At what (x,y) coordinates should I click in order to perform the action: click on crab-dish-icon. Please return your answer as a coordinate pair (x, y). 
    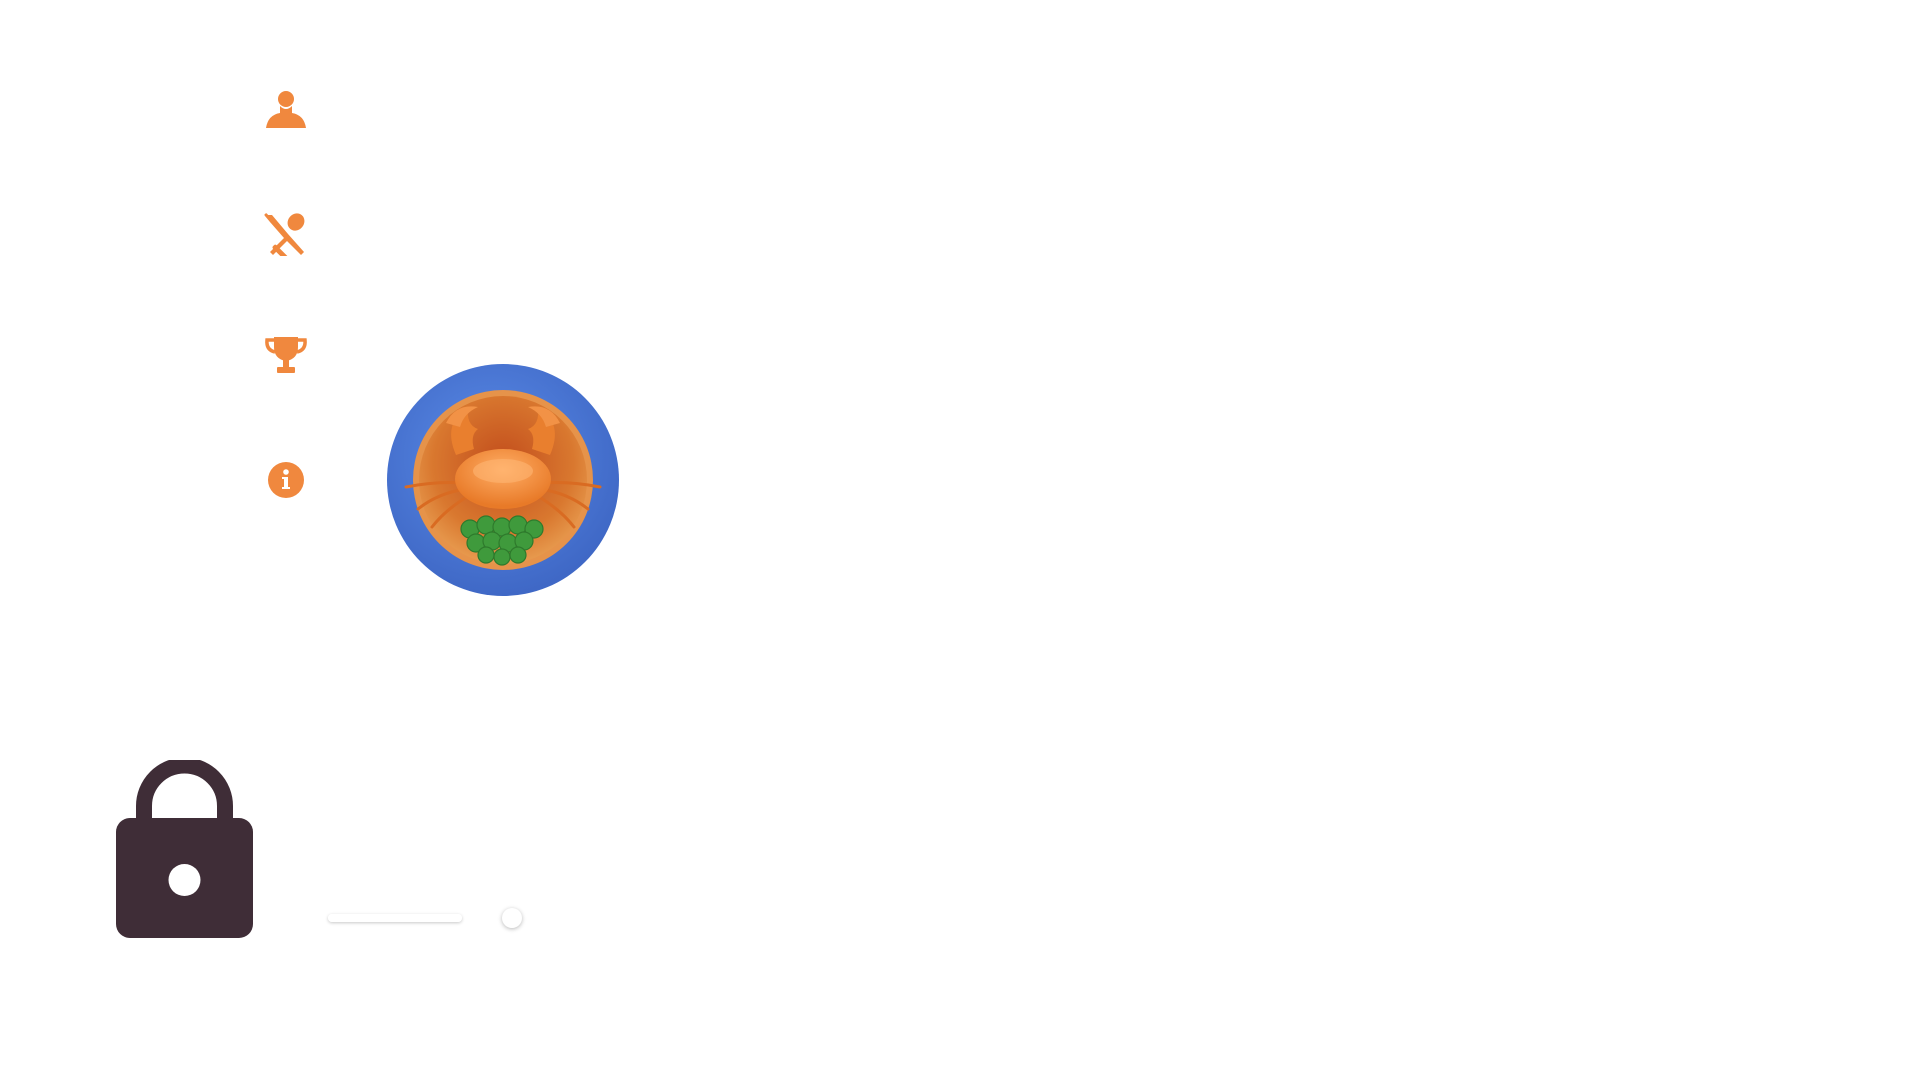
    Looking at the image, I should click on (503, 480).